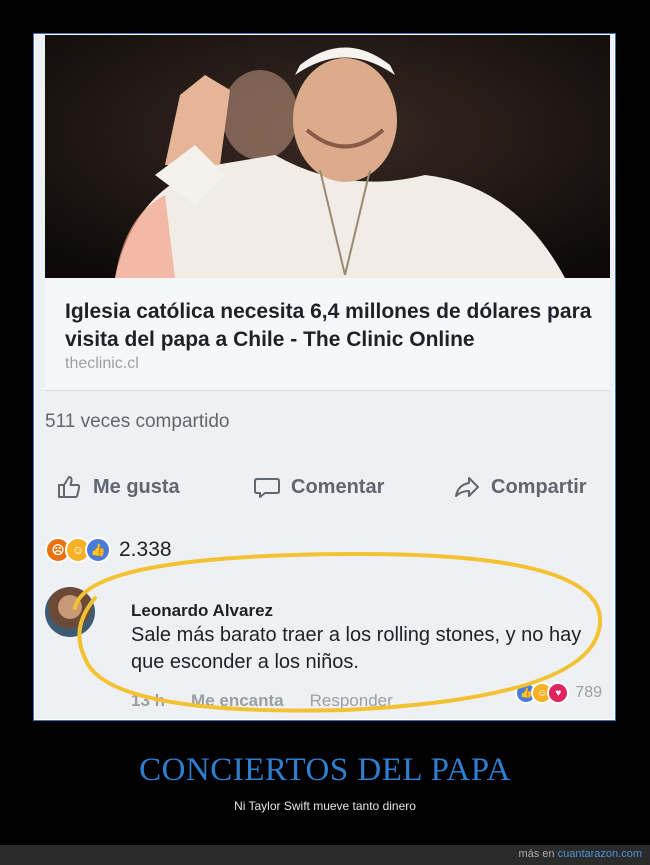 The image size is (650, 865). What do you see at coordinates (136, 486) in the screenshot?
I see `like-label: Me gusta` at bounding box center [136, 486].